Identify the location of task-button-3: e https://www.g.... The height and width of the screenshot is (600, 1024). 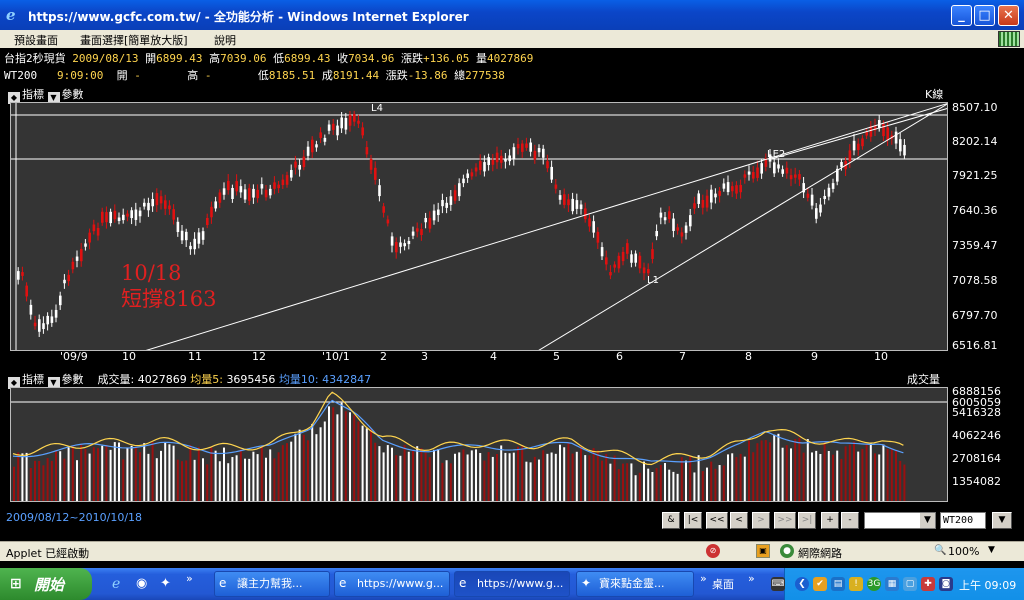
(512, 584).